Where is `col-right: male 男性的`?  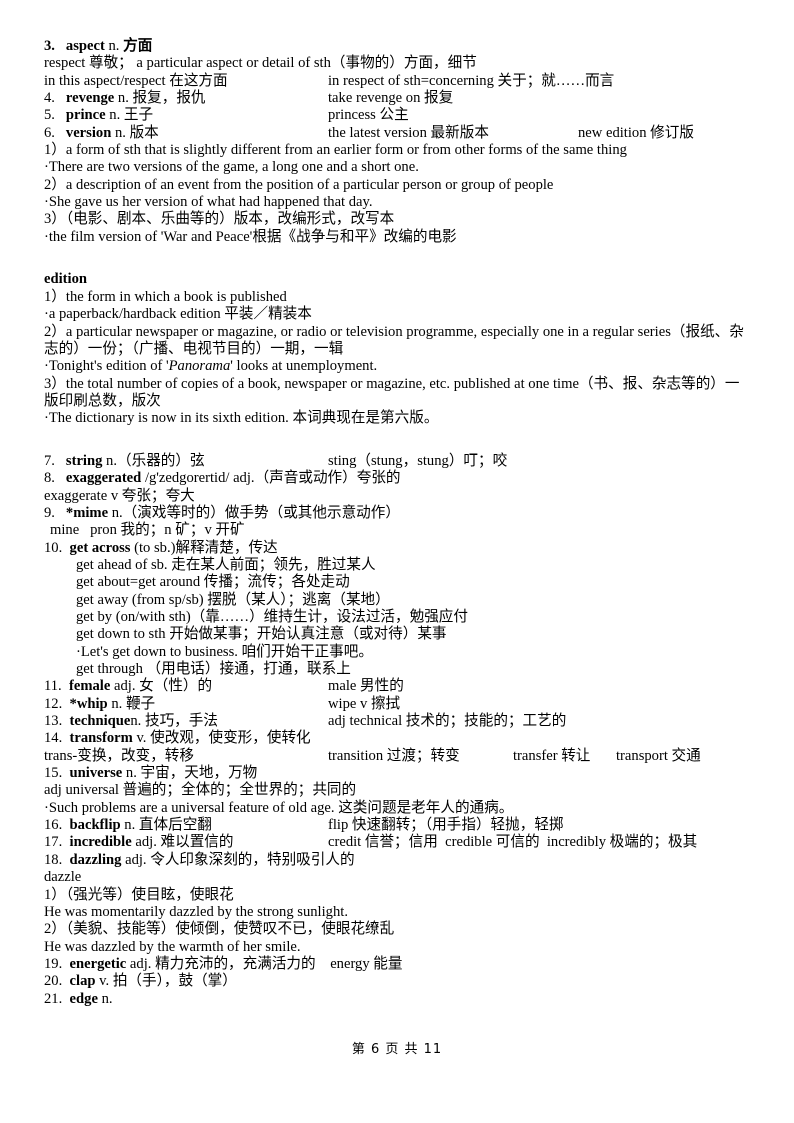
col-right: male 男性的 is located at coordinates (366, 686).